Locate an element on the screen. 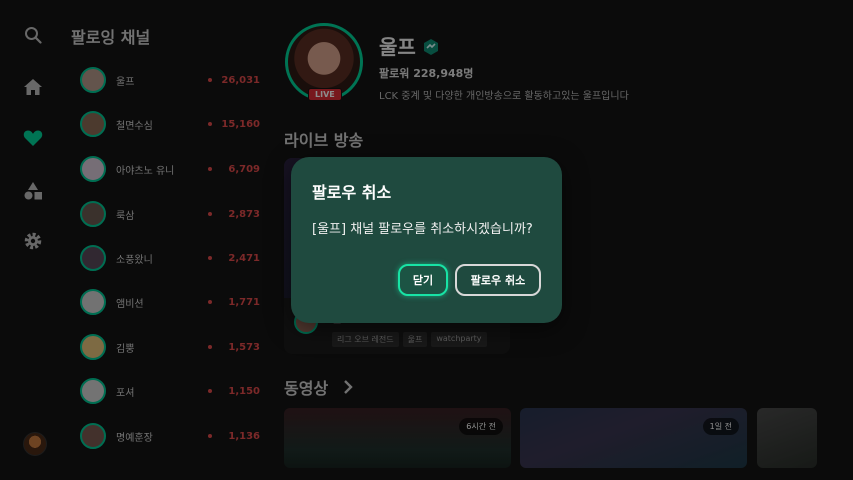  dialog-message: [울프] 채널 팔로우를 취소하시겠습니까? is located at coordinates (422, 229).